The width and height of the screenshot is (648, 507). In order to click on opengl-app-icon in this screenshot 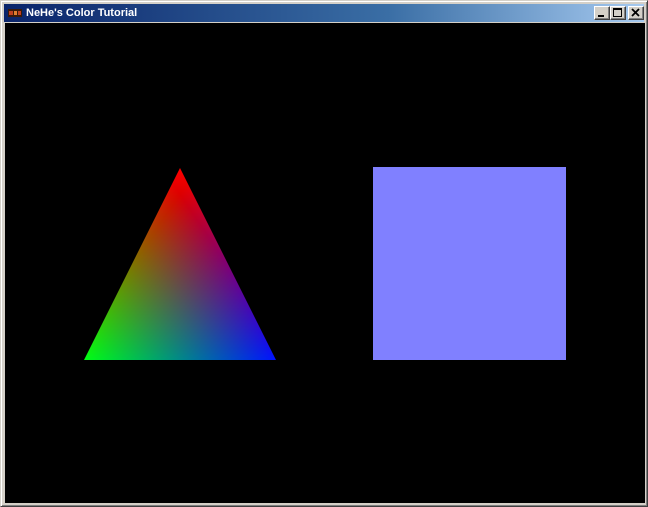, I will do `click(15, 13)`.